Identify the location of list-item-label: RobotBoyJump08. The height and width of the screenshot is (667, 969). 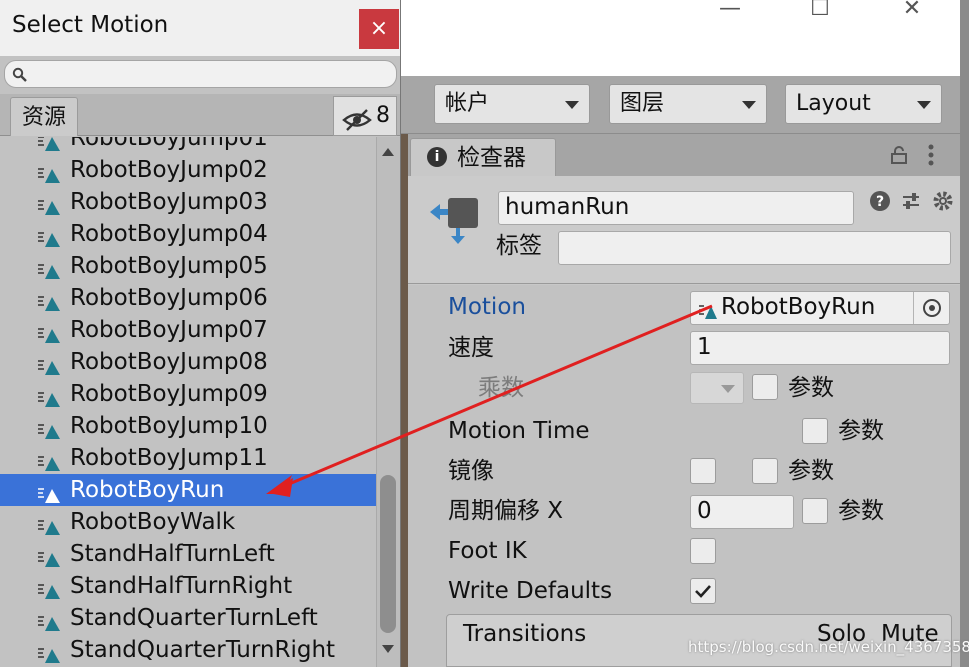
(169, 362).